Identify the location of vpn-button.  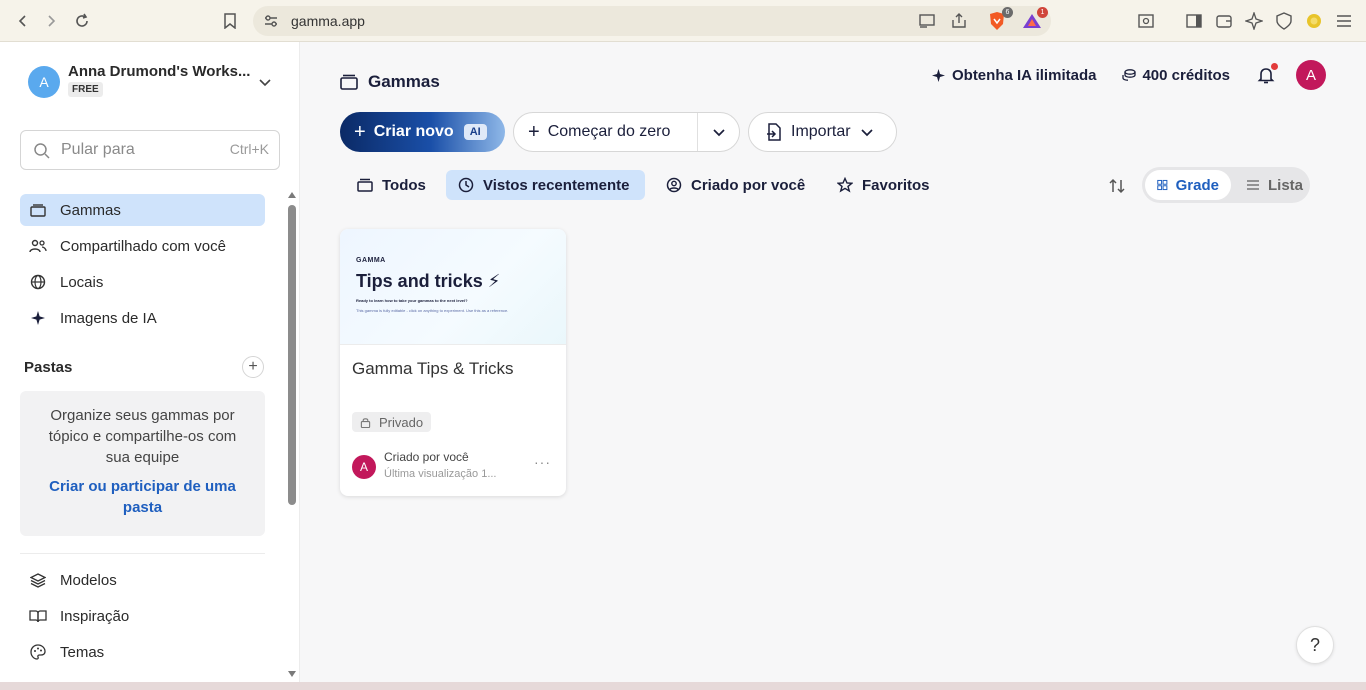
(1284, 21).